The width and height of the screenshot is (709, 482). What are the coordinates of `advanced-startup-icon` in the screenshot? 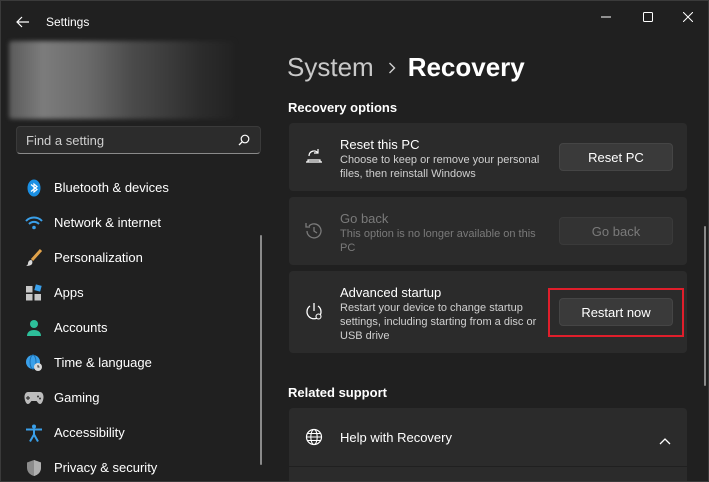 It's located at (314, 312).